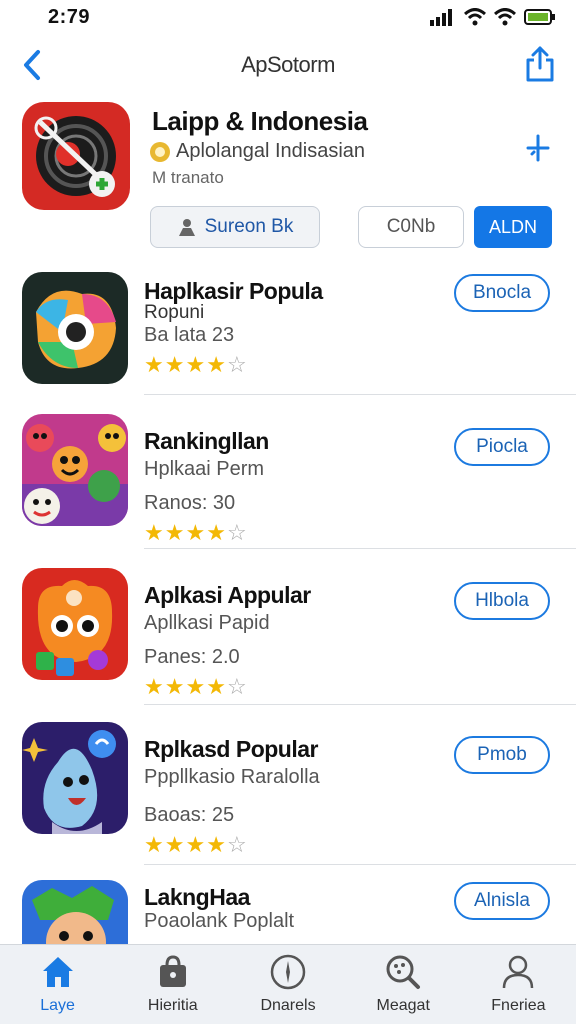 The image size is (576, 1024). What do you see at coordinates (403, 1005) in the screenshot?
I see `tab-label: Meagat` at bounding box center [403, 1005].